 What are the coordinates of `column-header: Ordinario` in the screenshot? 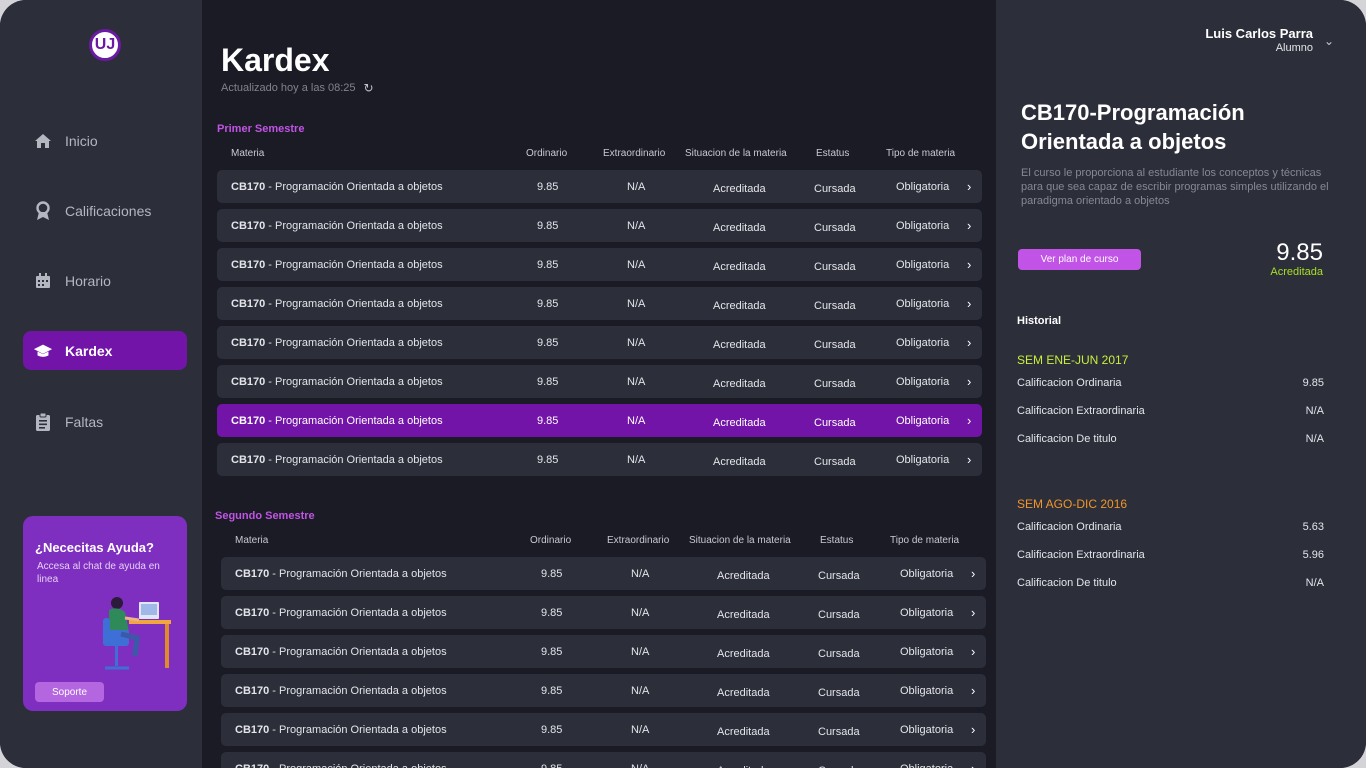 It's located at (547, 153).